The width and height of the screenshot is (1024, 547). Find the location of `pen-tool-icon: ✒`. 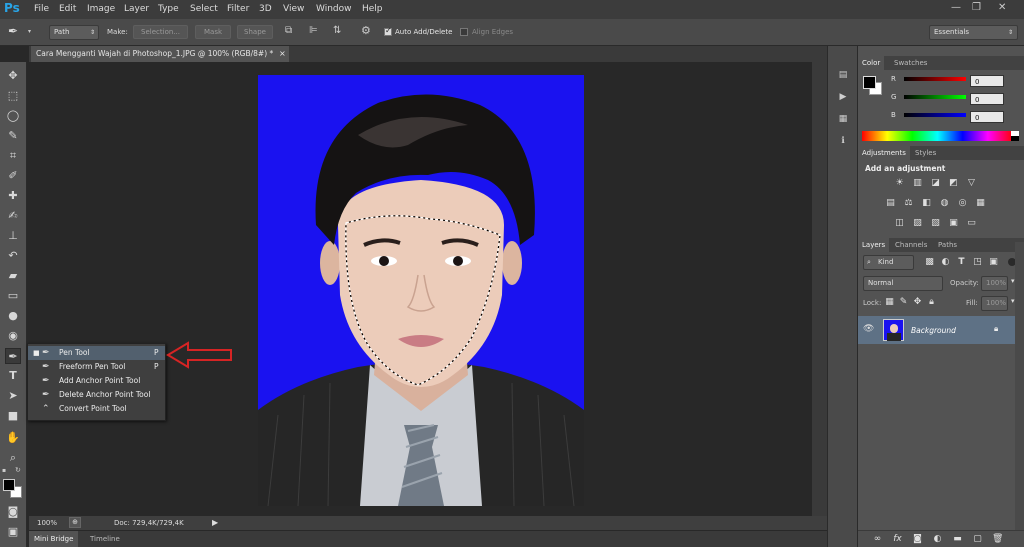

pen-tool-icon: ✒ is located at coordinates (13, 356).